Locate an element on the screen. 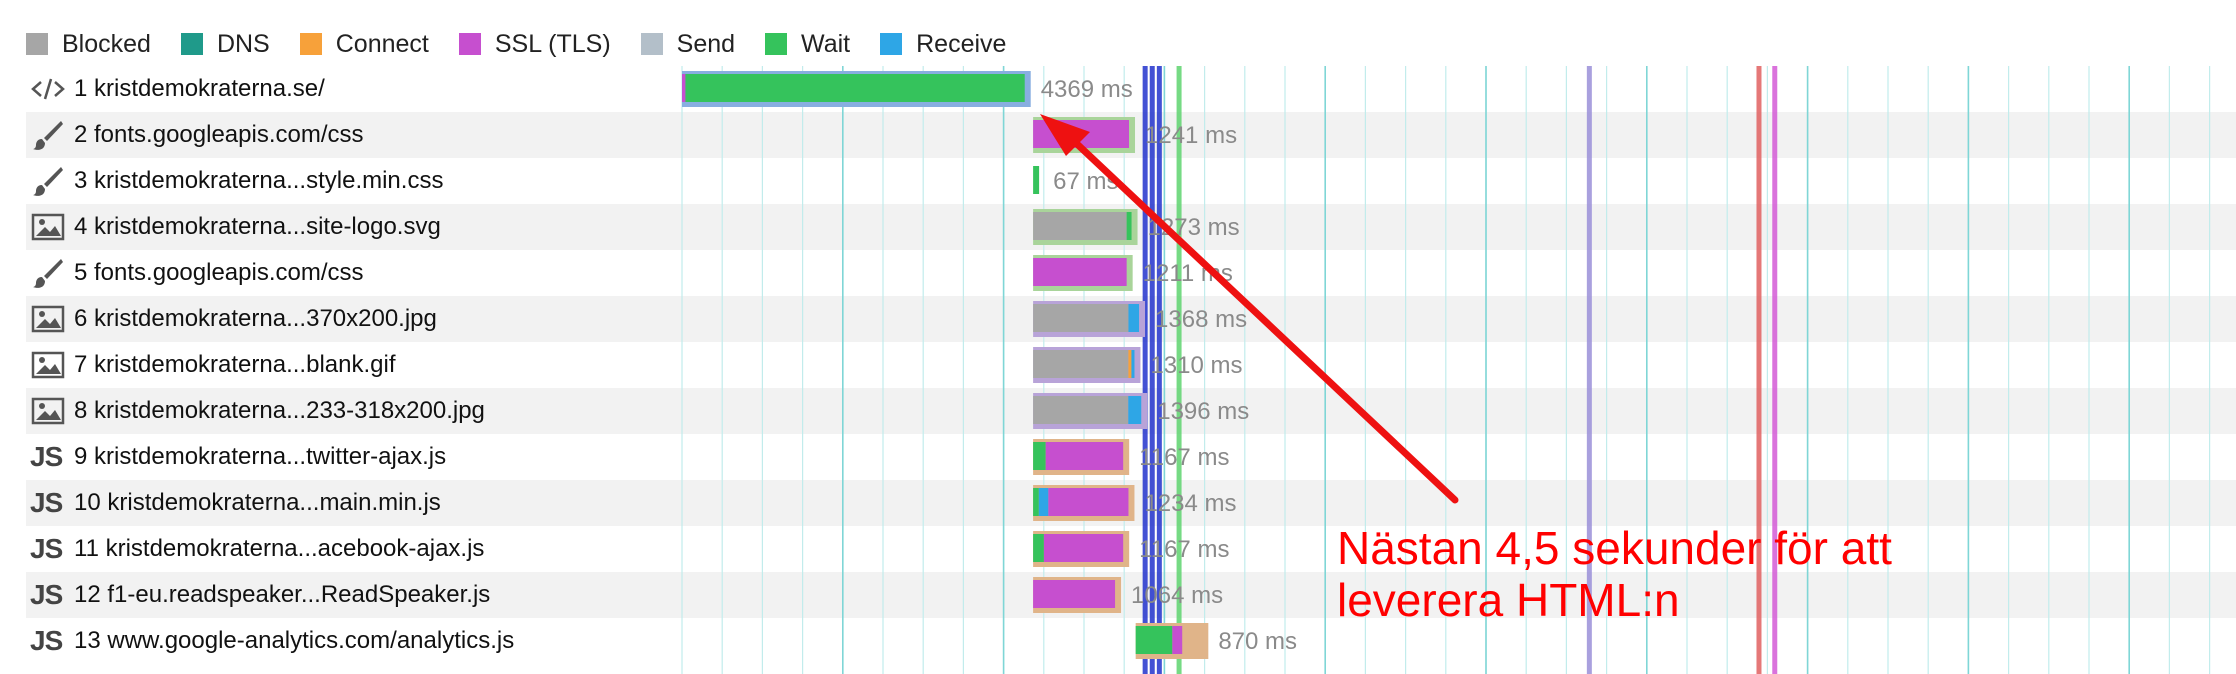 This screenshot has width=2236, height=674. annotation-line-1: Nästan 4,5 sekunder för att is located at coordinates (1614, 548).